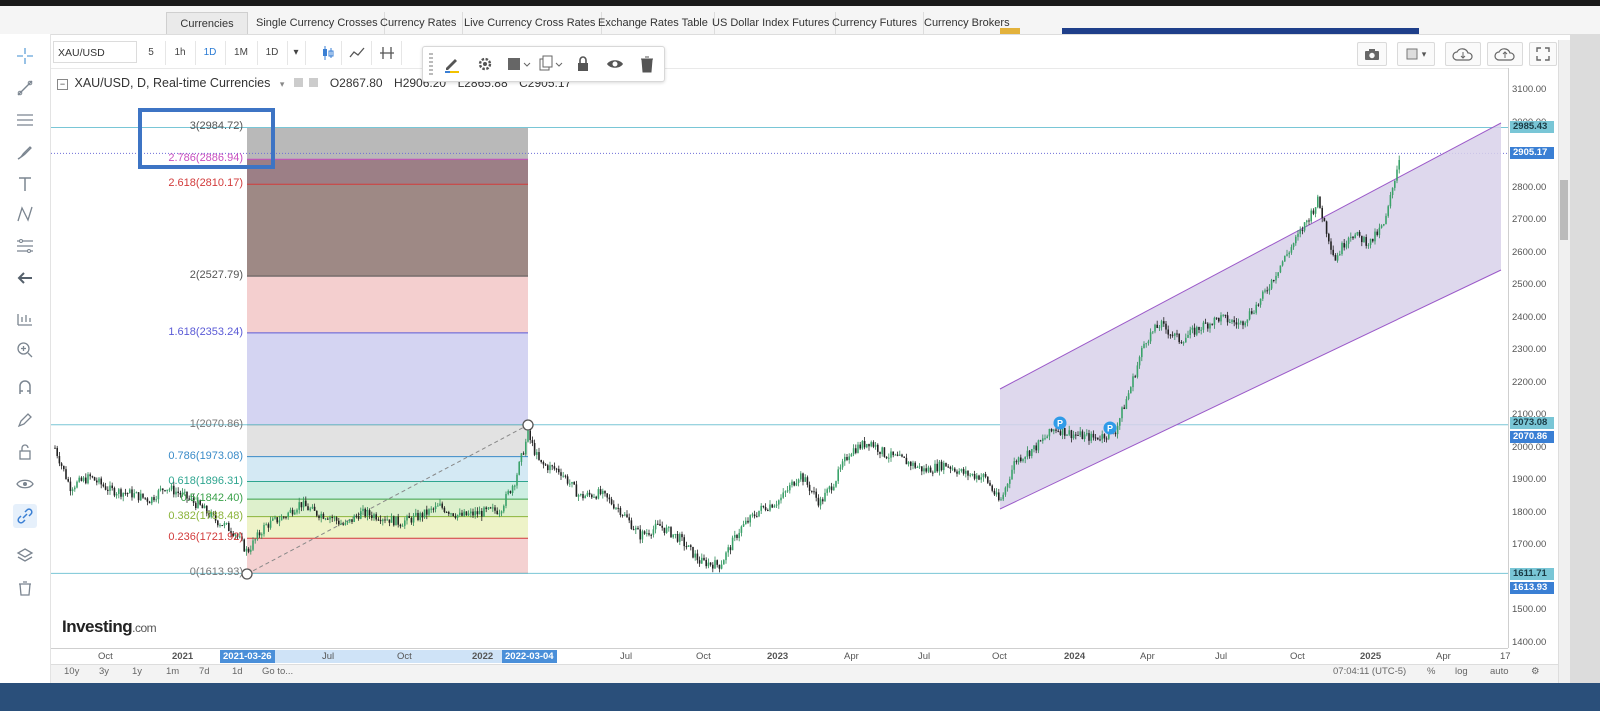  What do you see at coordinates (452, 64) in the screenshot?
I see `pencil-icon` at bounding box center [452, 64].